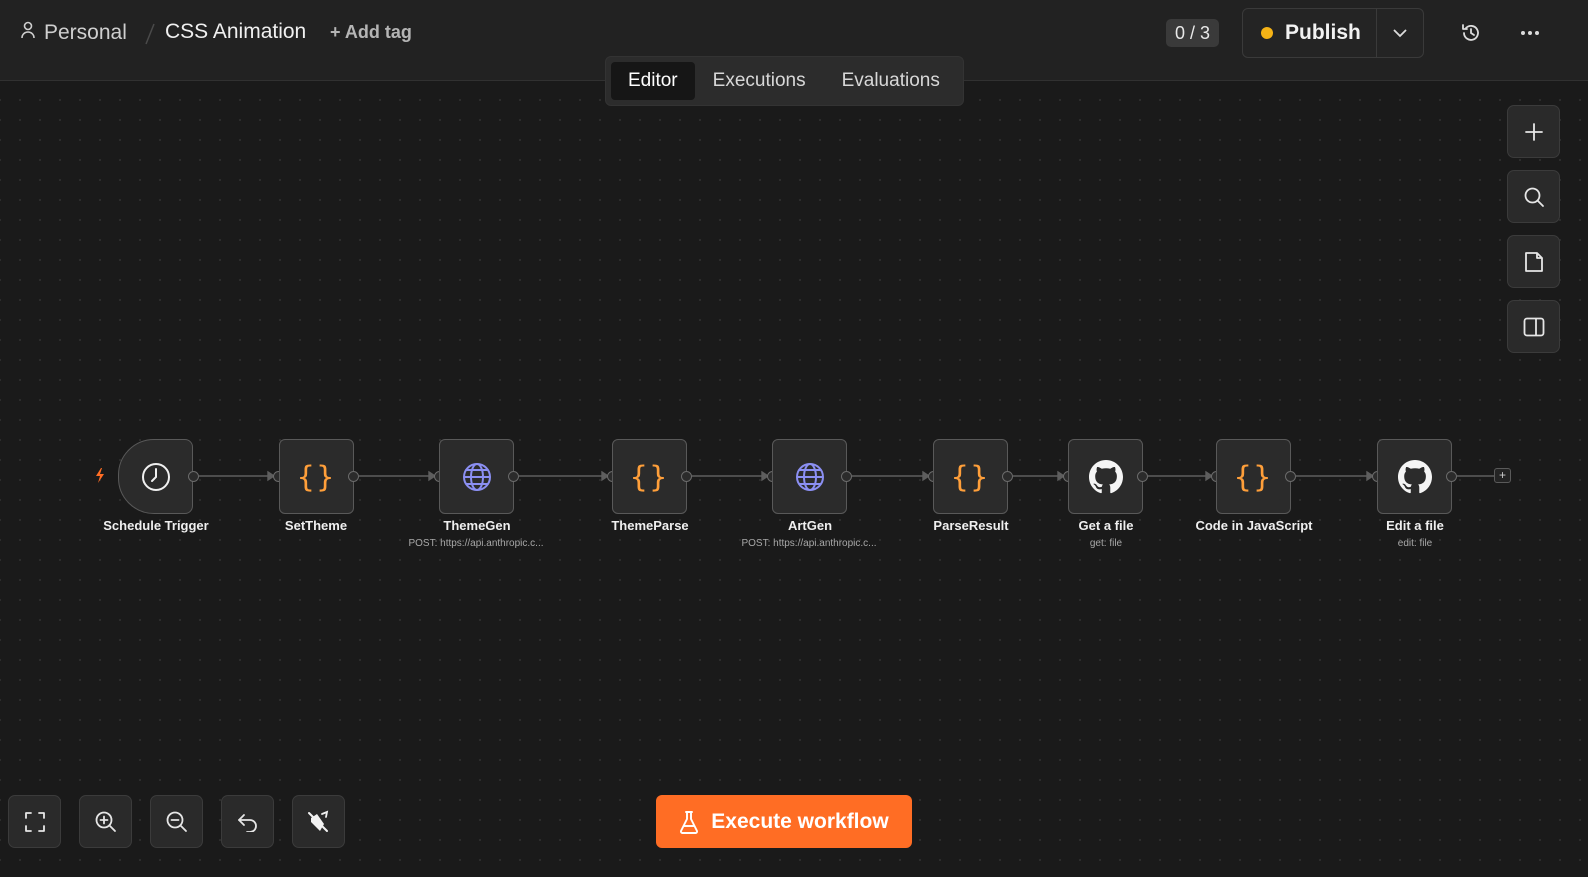 This screenshot has width=1588, height=877. I want to click on zoom-in-button, so click(105, 821).